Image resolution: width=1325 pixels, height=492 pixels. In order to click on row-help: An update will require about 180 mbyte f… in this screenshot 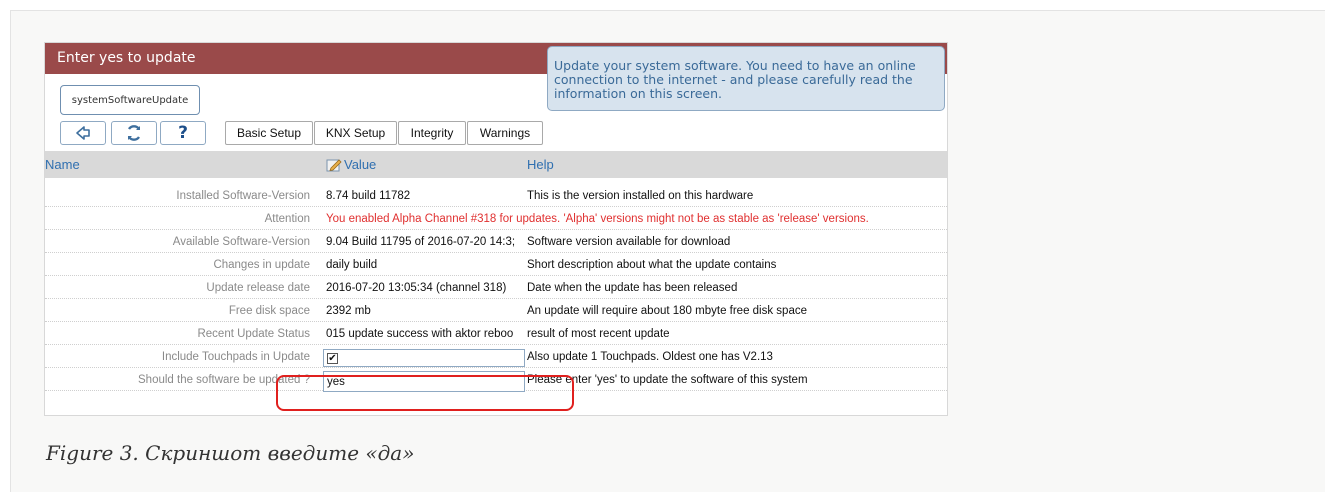, I will do `click(667, 311)`.